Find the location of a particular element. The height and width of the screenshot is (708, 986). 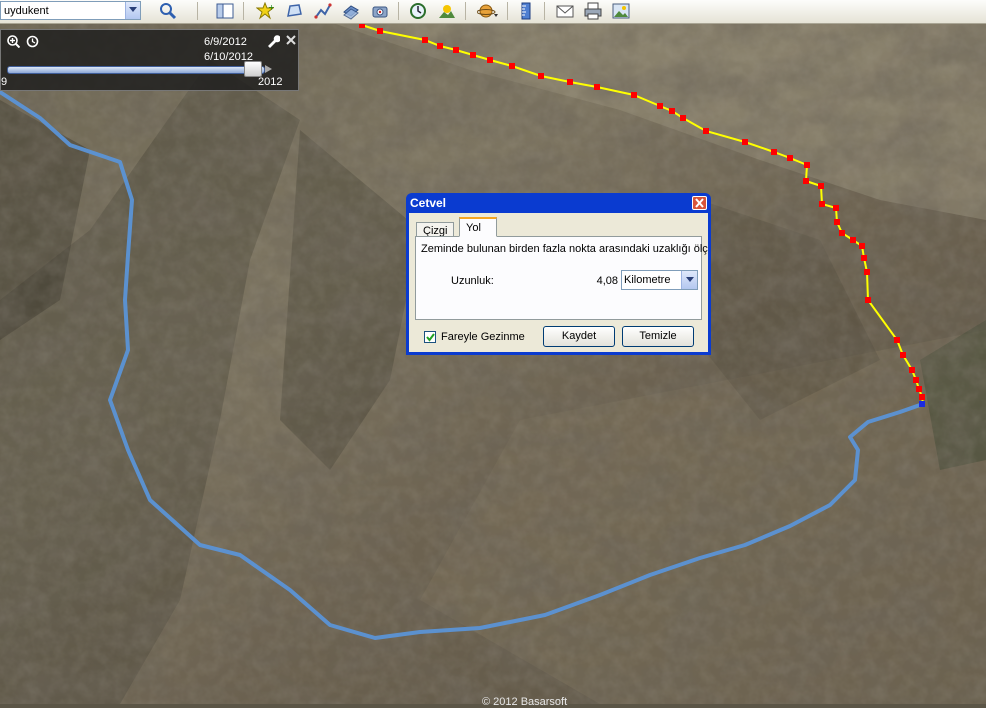

unit-selected-value: Kilometre is located at coordinates (647, 280).